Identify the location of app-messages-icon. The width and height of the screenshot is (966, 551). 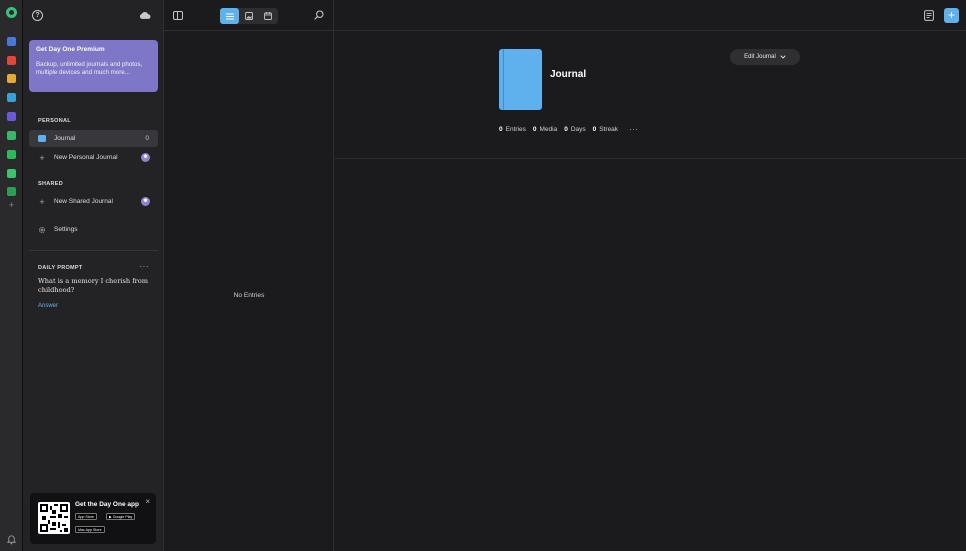
(11, 135).